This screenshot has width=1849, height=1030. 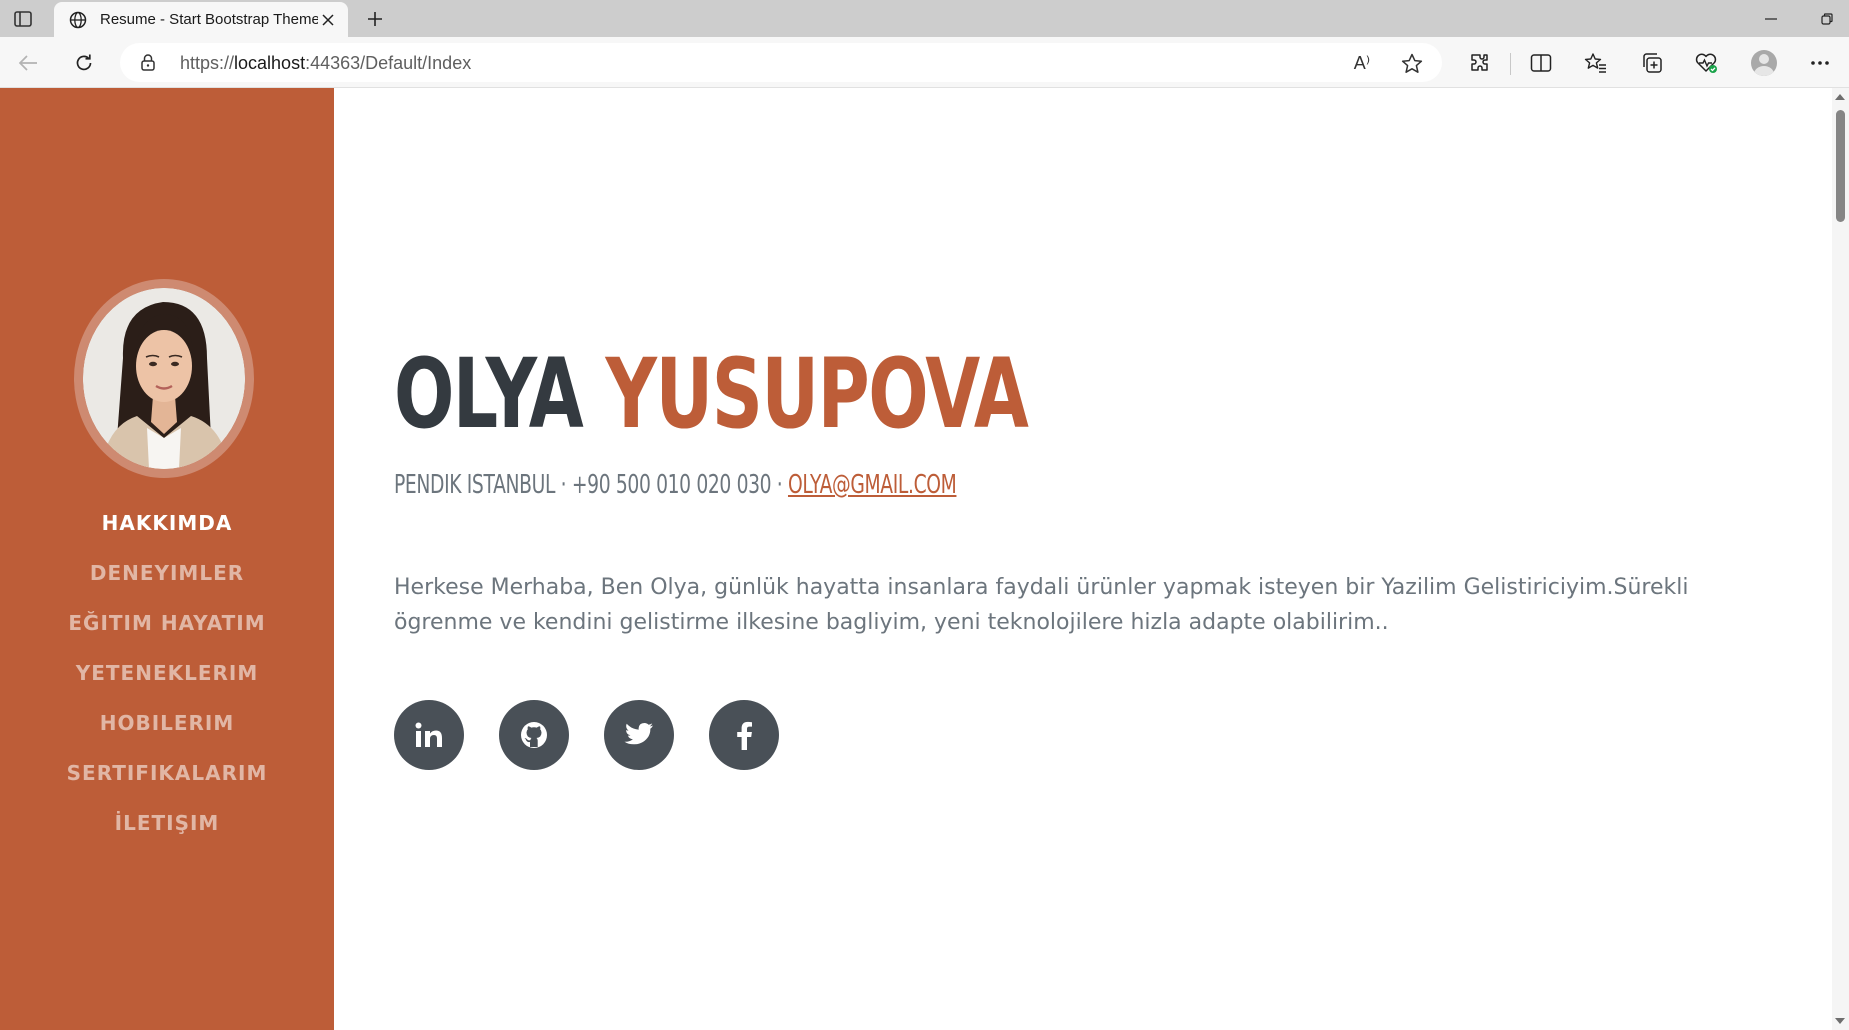 What do you see at coordinates (270, 63) in the screenshot?
I see `url-host: localhost` at bounding box center [270, 63].